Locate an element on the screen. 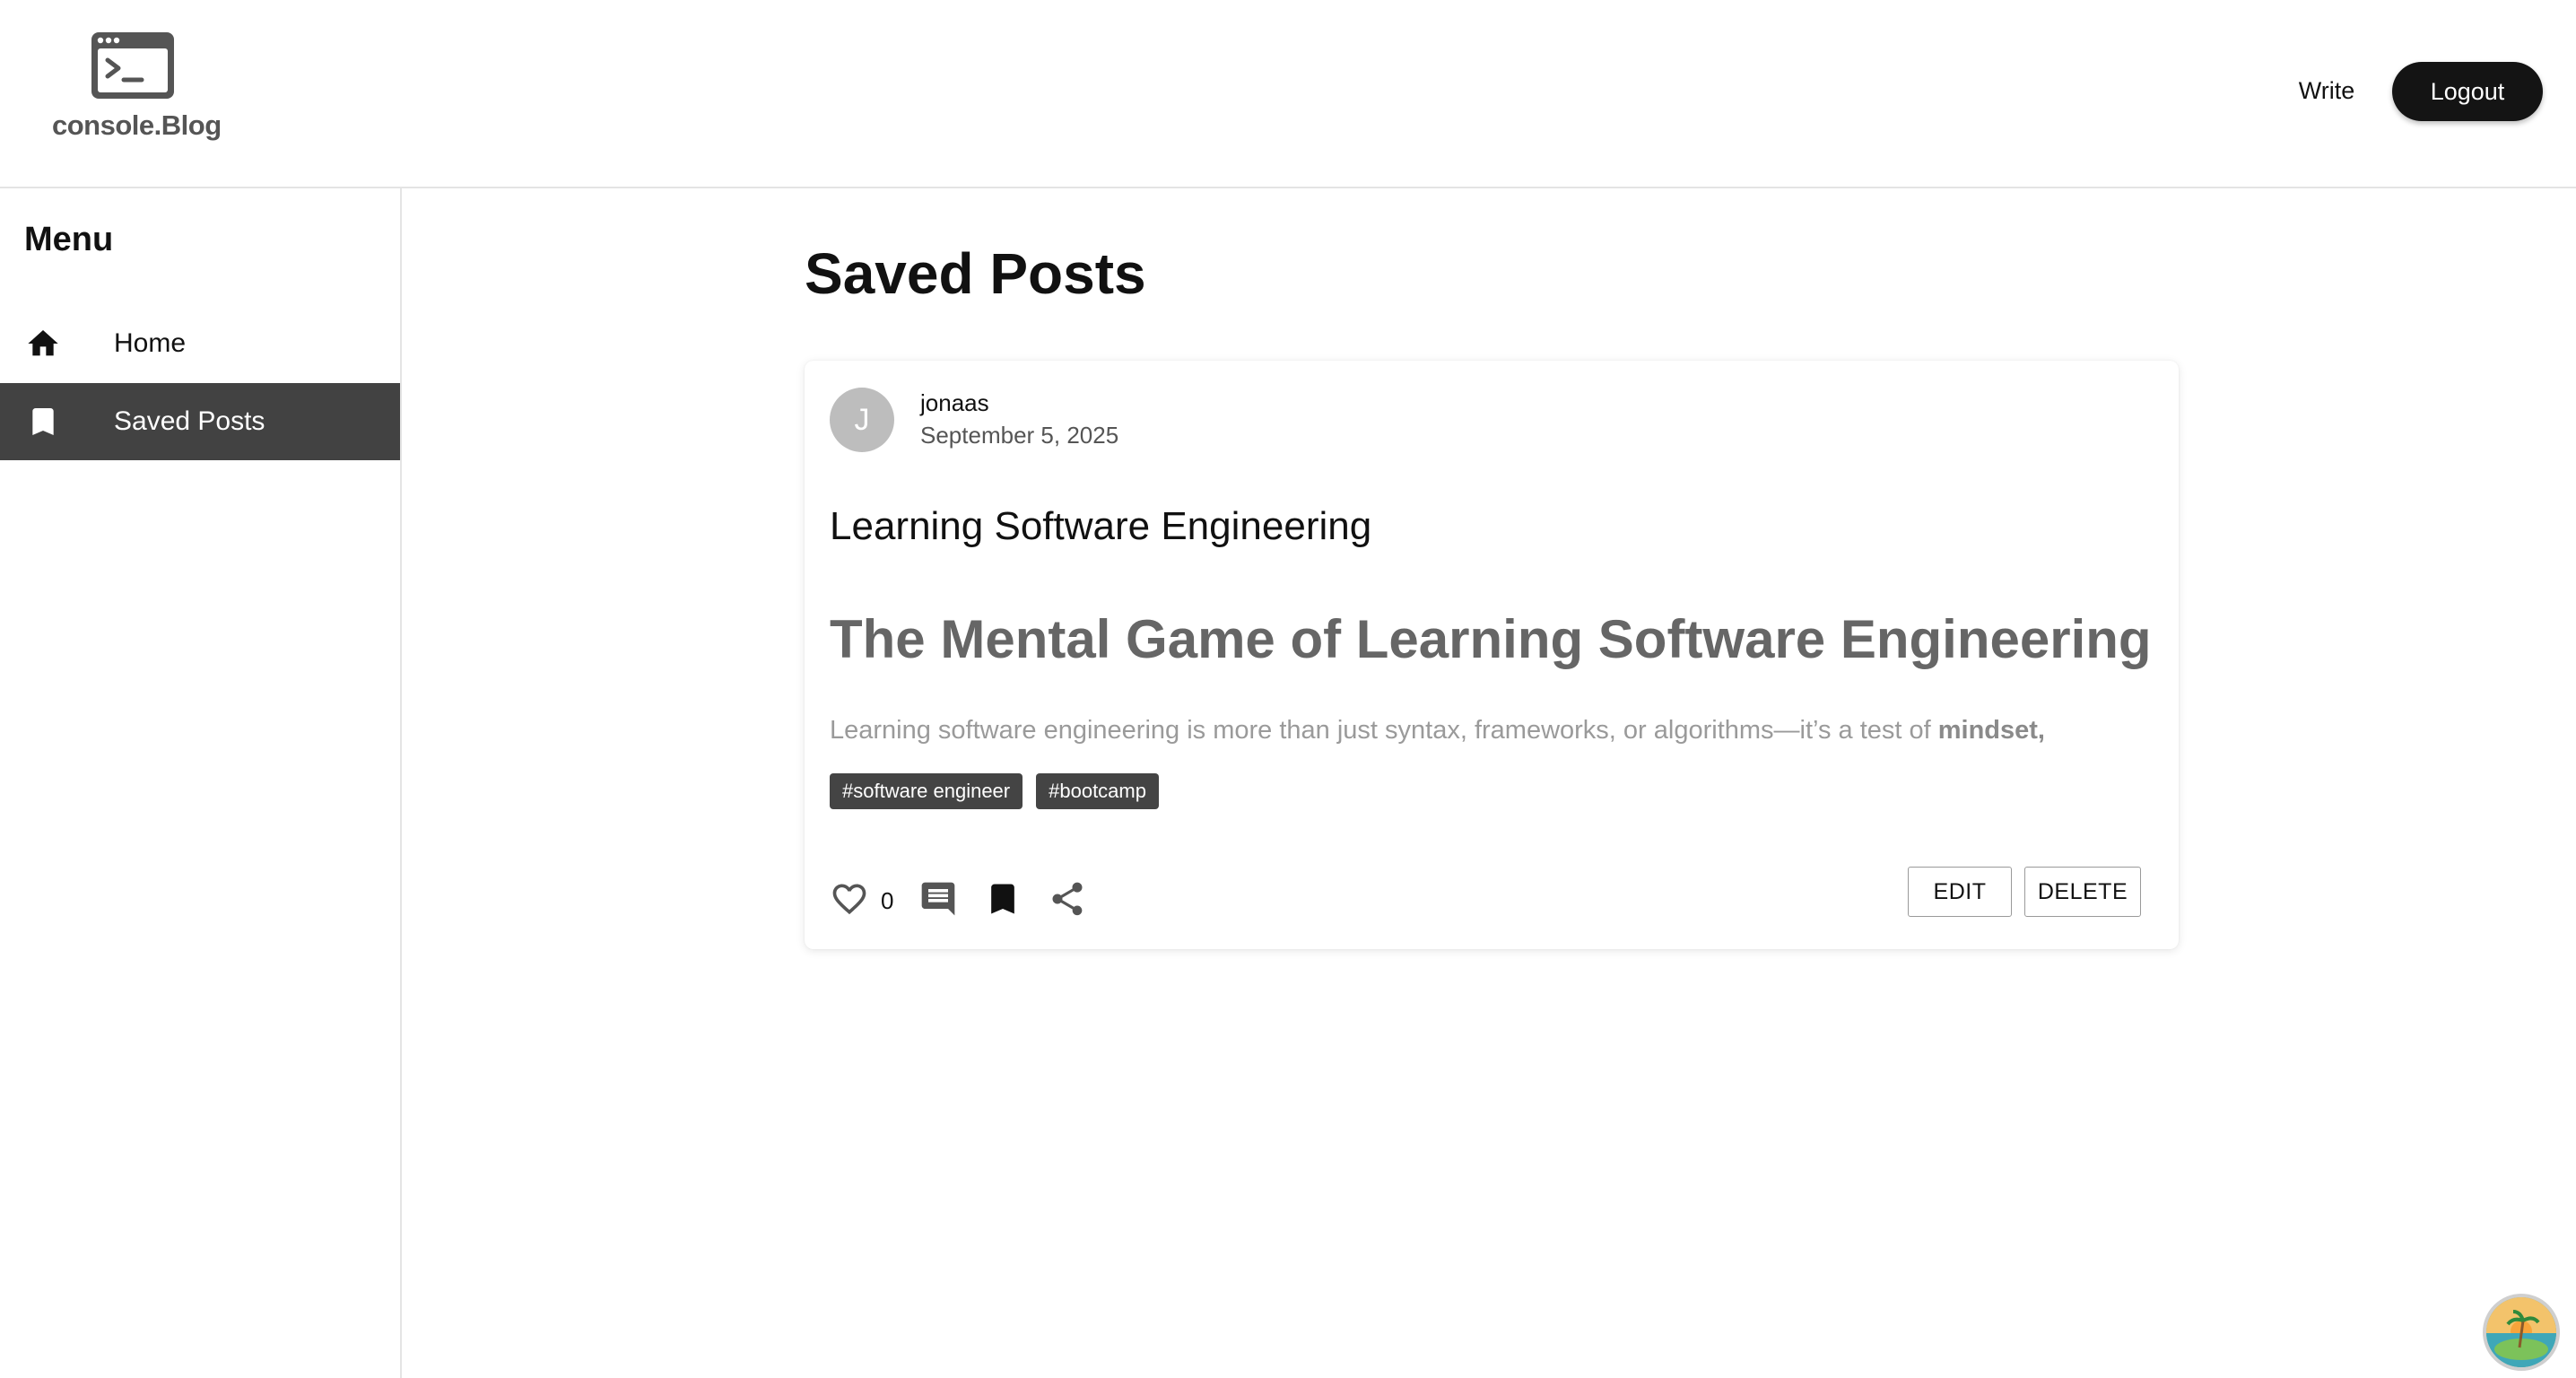 The image size is (2576, 1378). home-icon is located at coordinates (43, 343).